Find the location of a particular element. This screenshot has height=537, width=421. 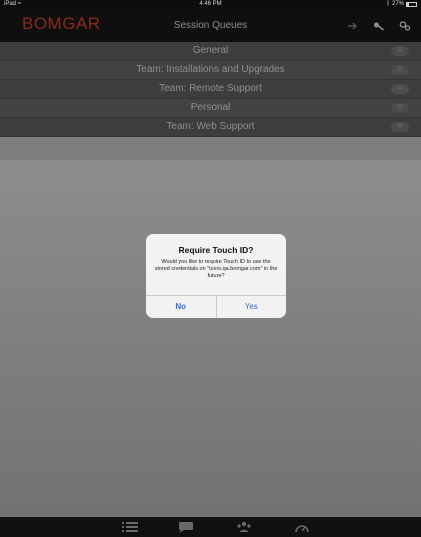

queue-row-installations: Team: Installations and Upgrades 0 is located at coordinates (210, 70).